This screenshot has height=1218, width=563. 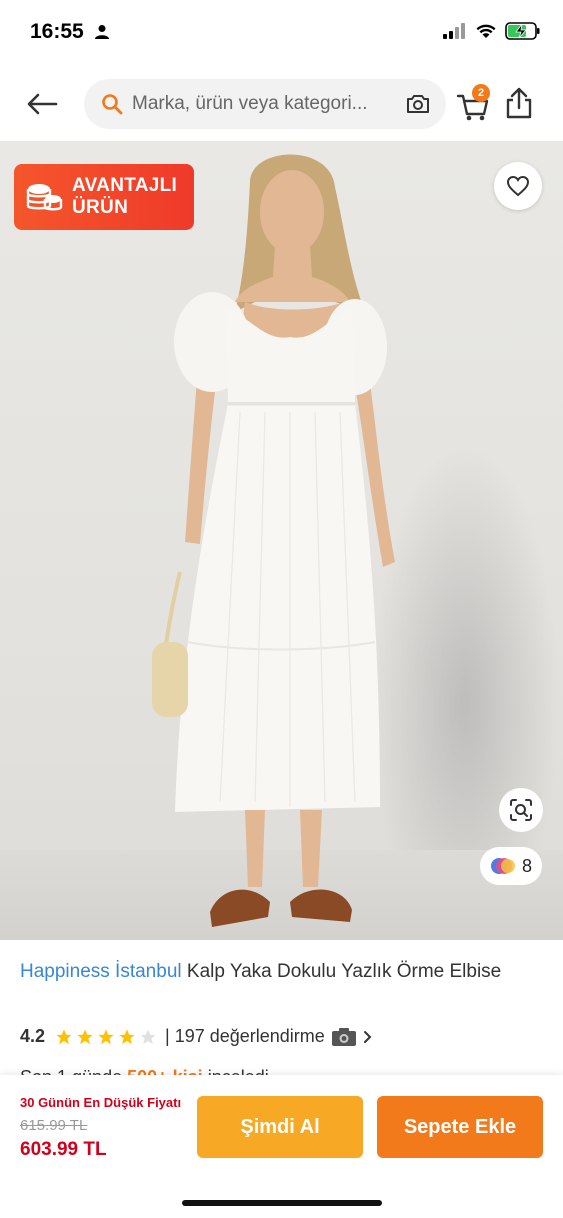 I want to click on camera-search-icon, so click(x=418, y=104).